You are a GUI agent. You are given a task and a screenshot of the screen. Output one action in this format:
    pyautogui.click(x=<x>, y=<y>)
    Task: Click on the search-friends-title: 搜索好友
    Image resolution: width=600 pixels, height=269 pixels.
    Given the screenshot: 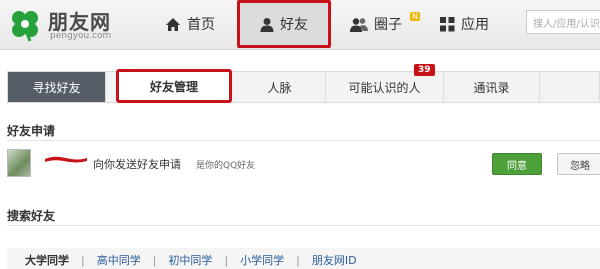 What is the action you would take?
    pyautogui.click(x=31, y=216)
    